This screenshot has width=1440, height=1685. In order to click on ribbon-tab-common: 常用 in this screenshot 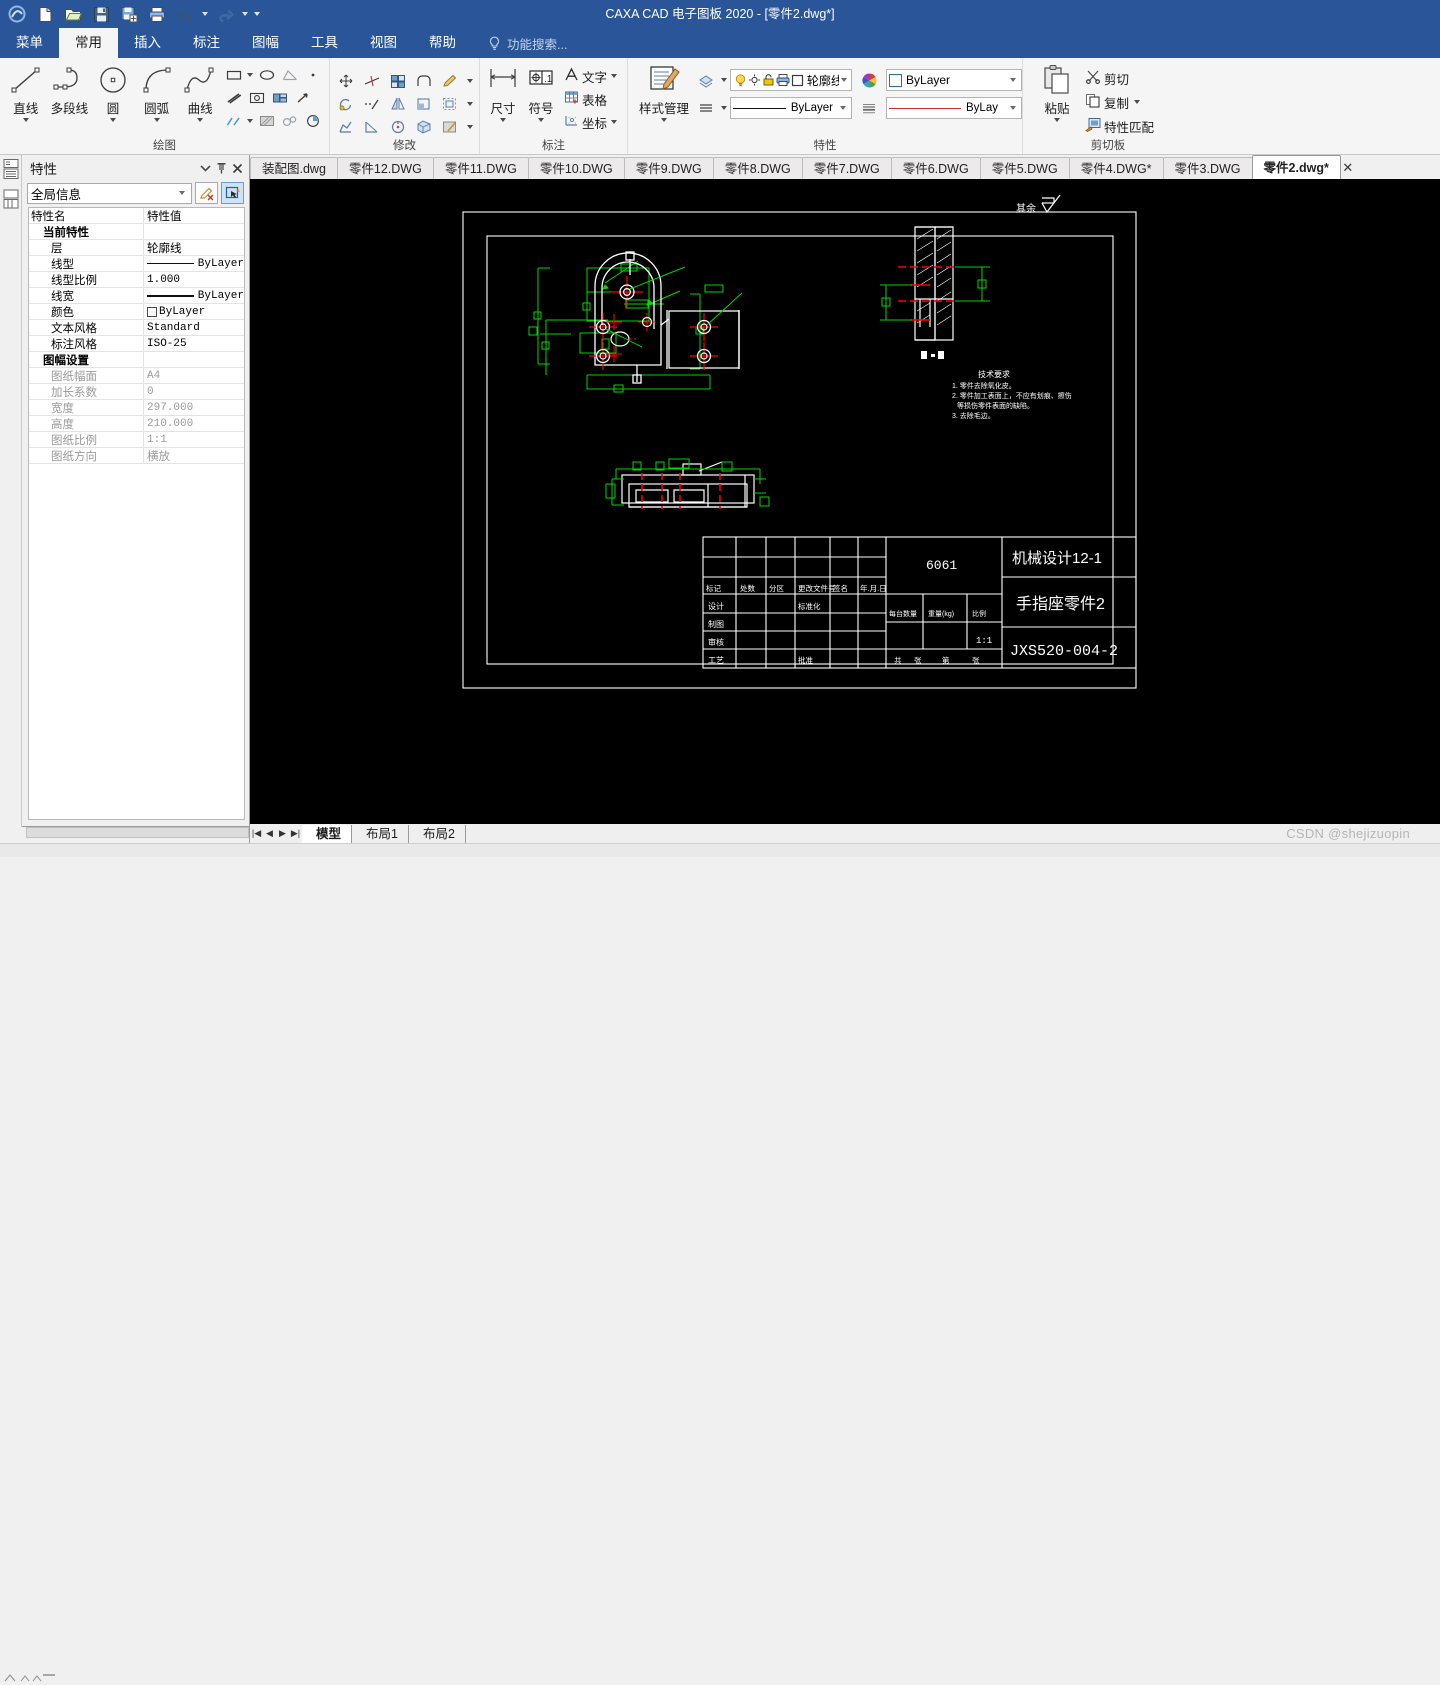, I will do `click(88, 43)`.